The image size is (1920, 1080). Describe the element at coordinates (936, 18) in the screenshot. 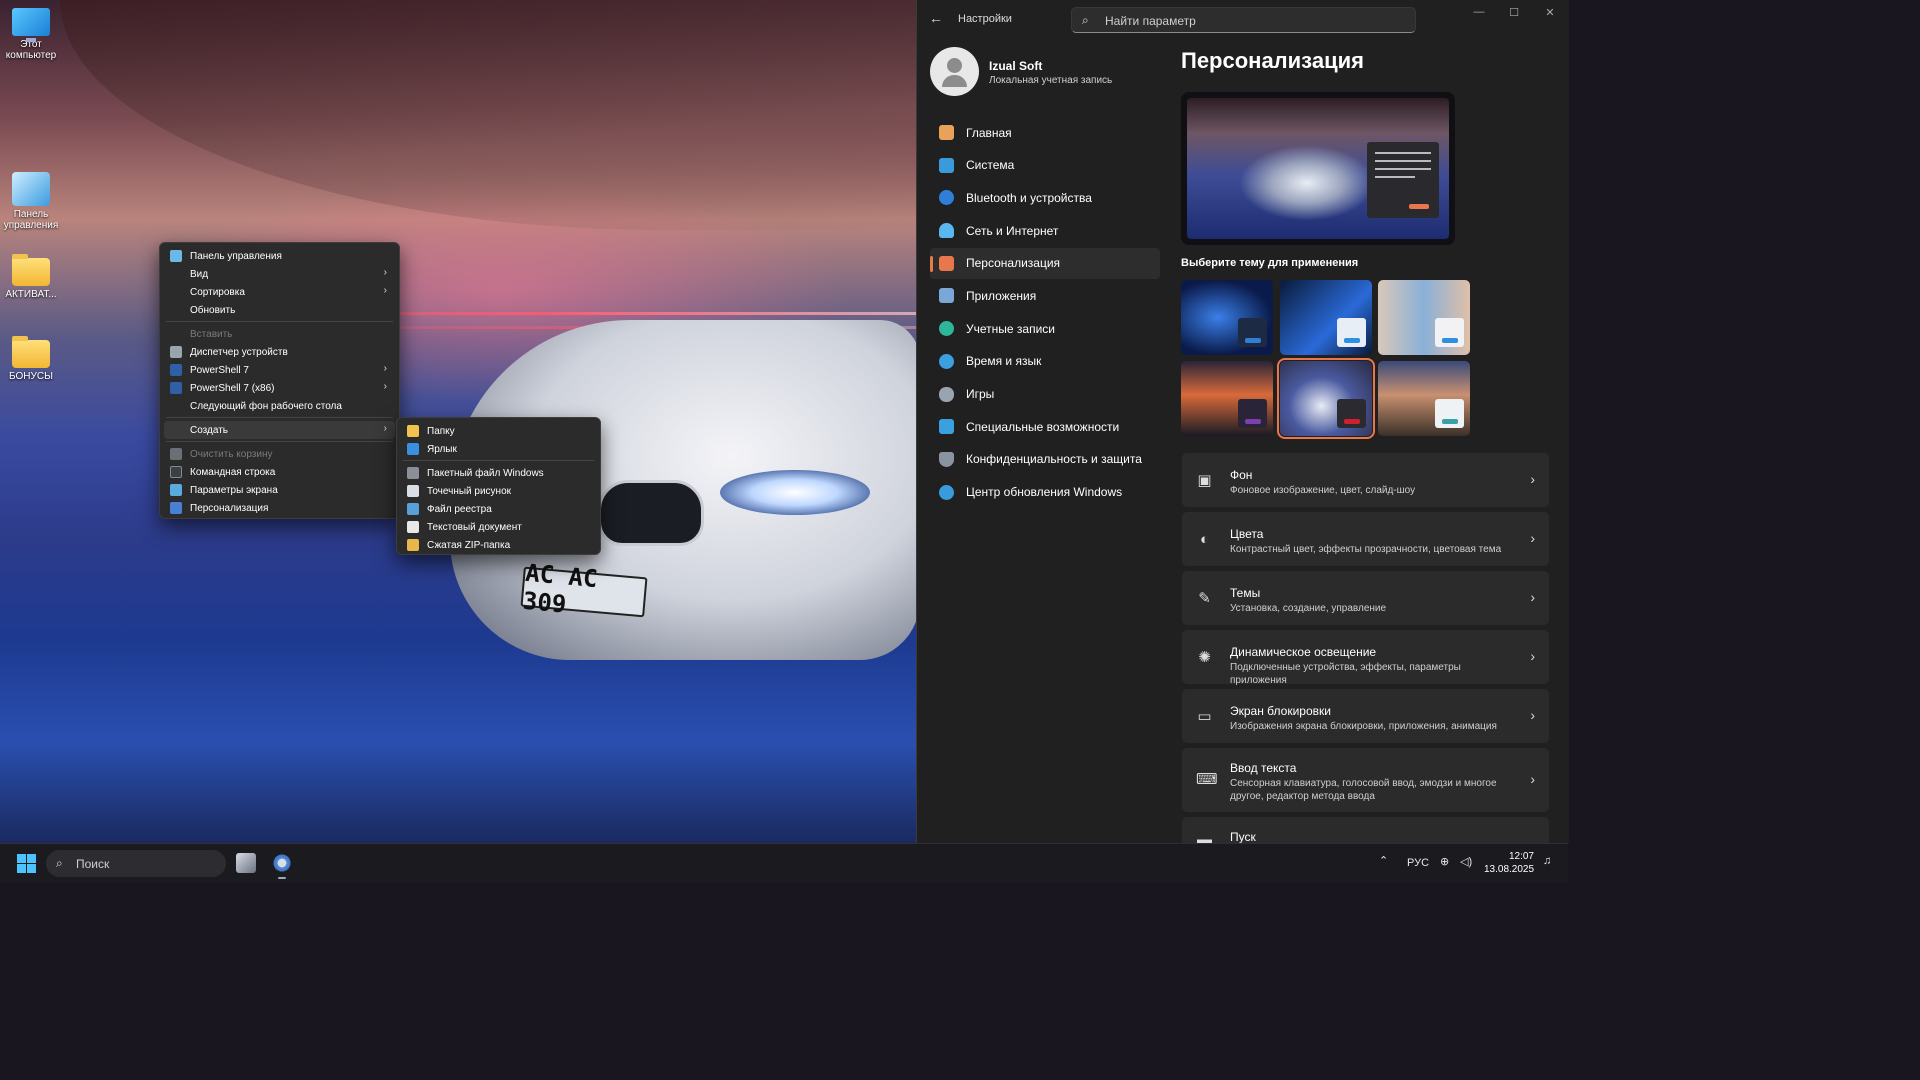

I see `back-arrow-icon: ←` at that location.